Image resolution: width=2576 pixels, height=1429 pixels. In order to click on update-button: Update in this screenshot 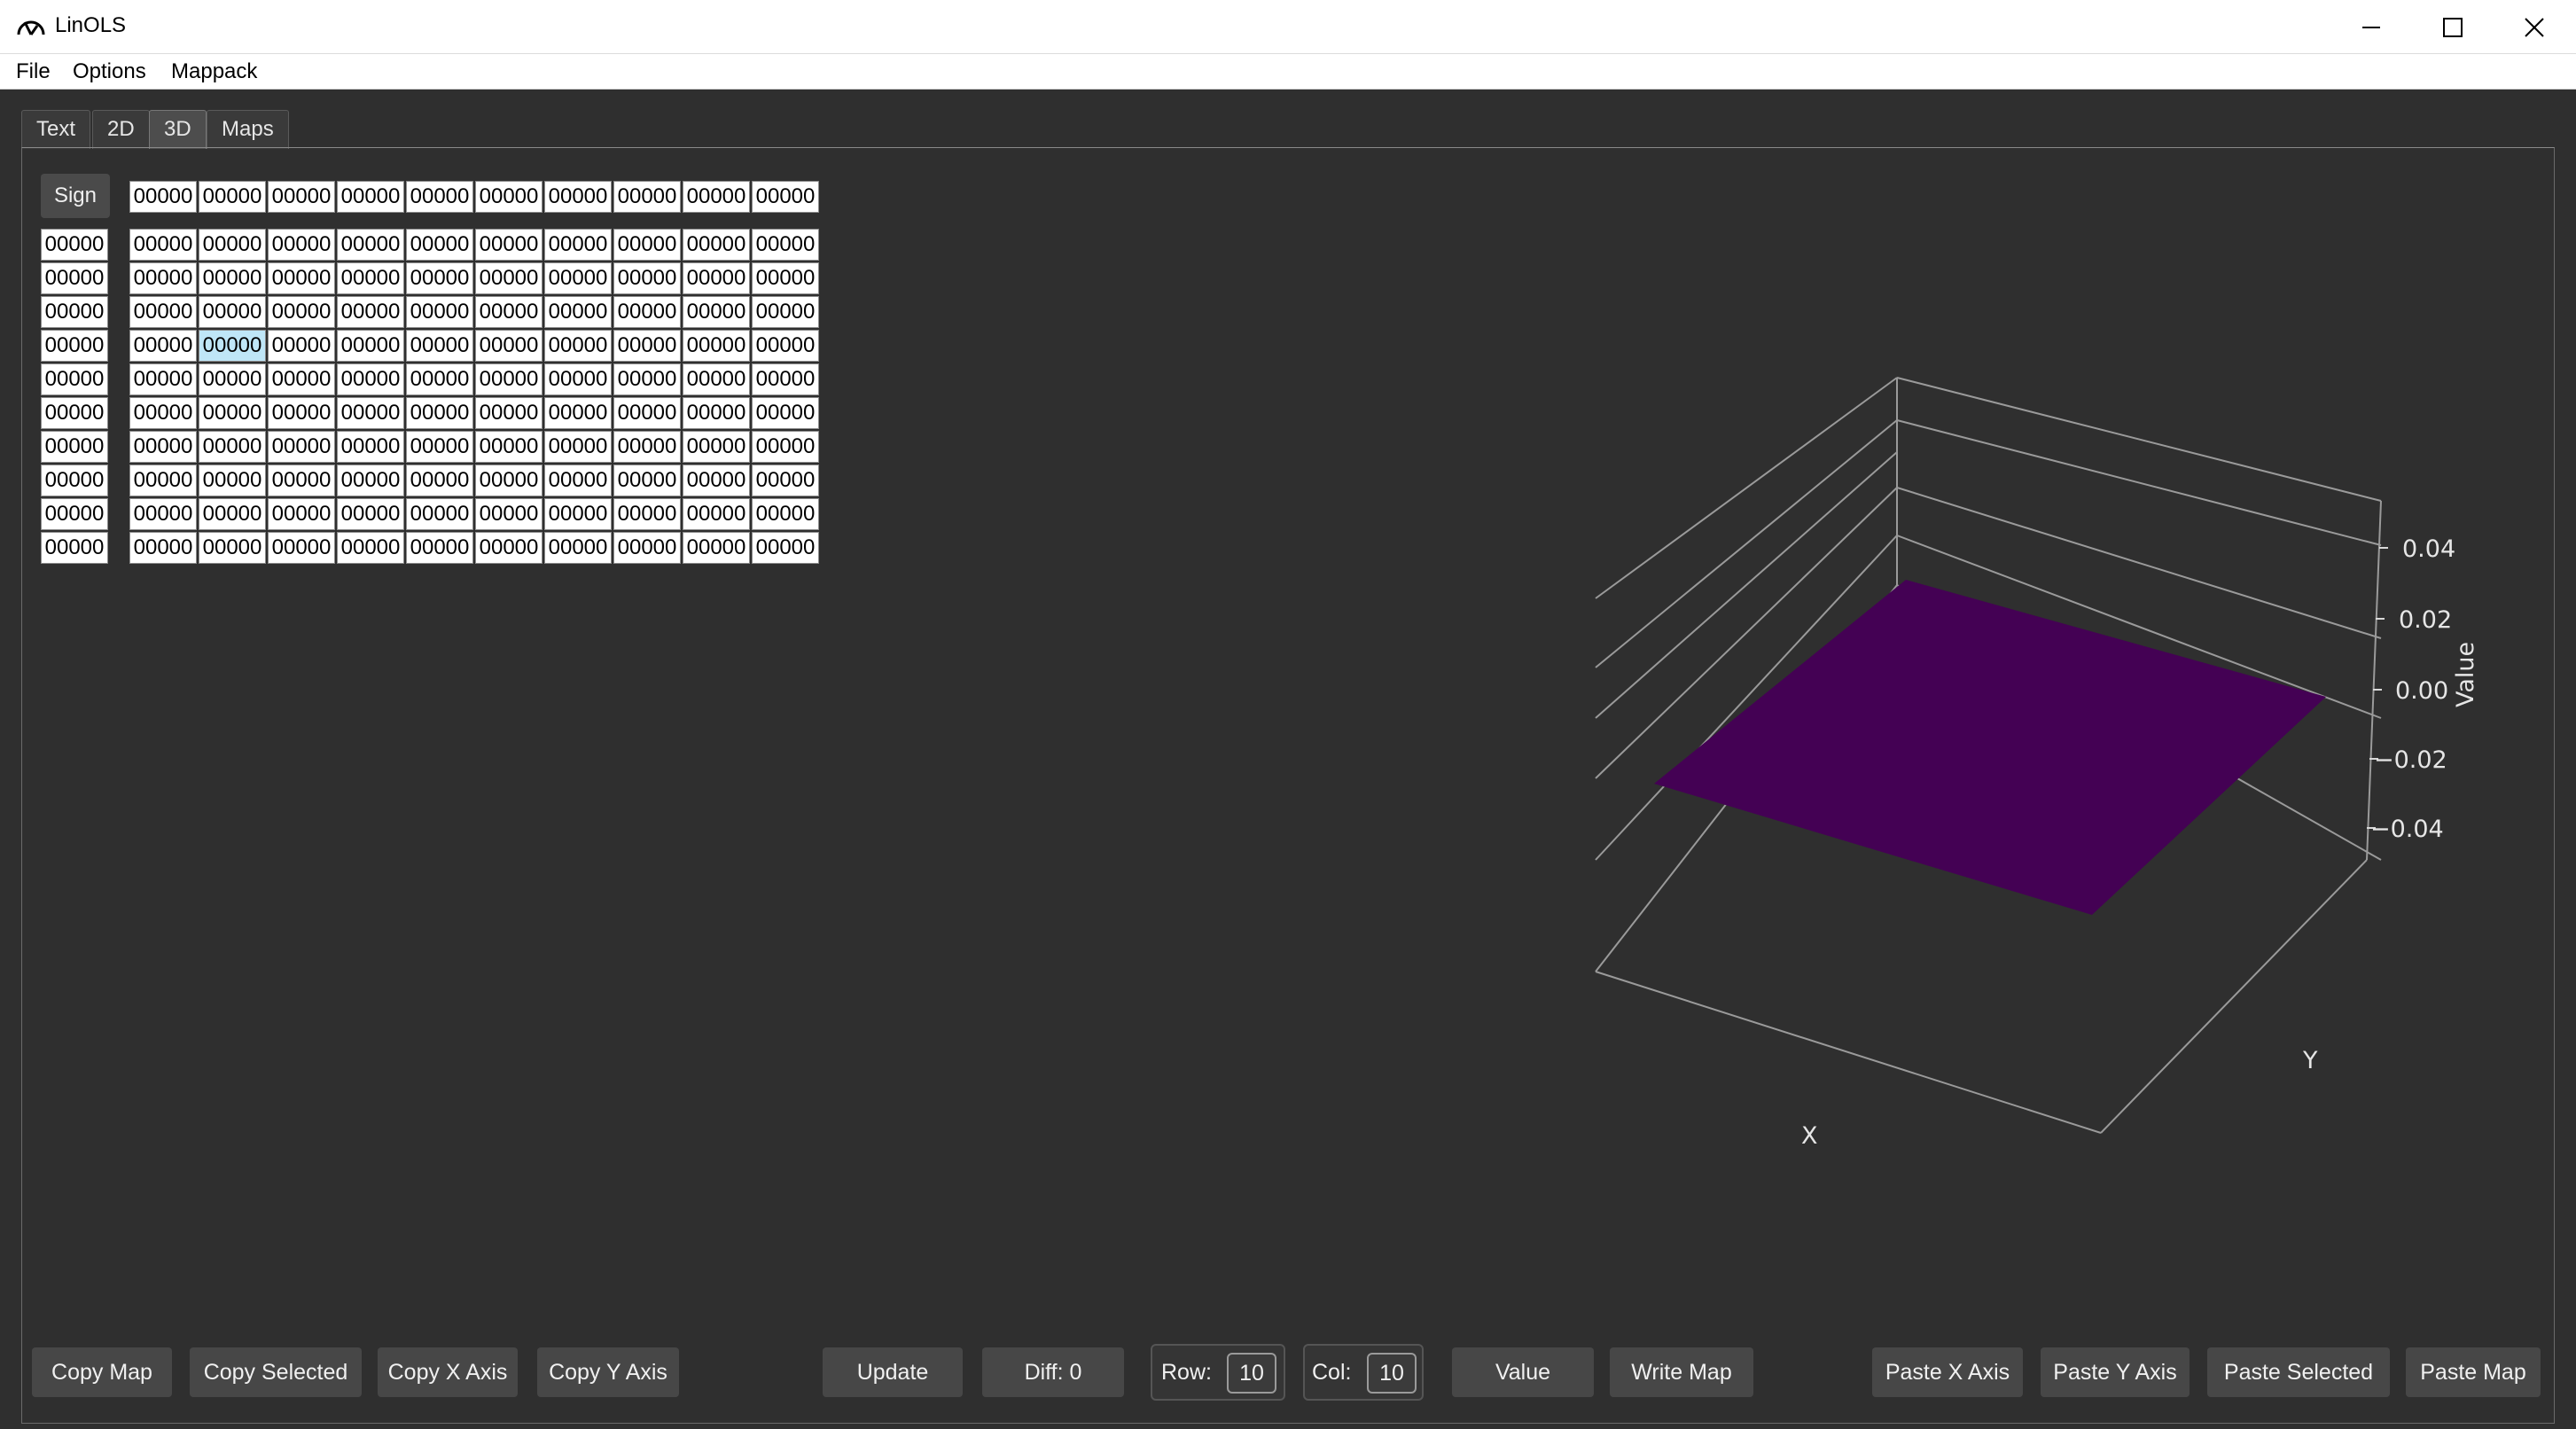, I will do `click(893, 1372)`.